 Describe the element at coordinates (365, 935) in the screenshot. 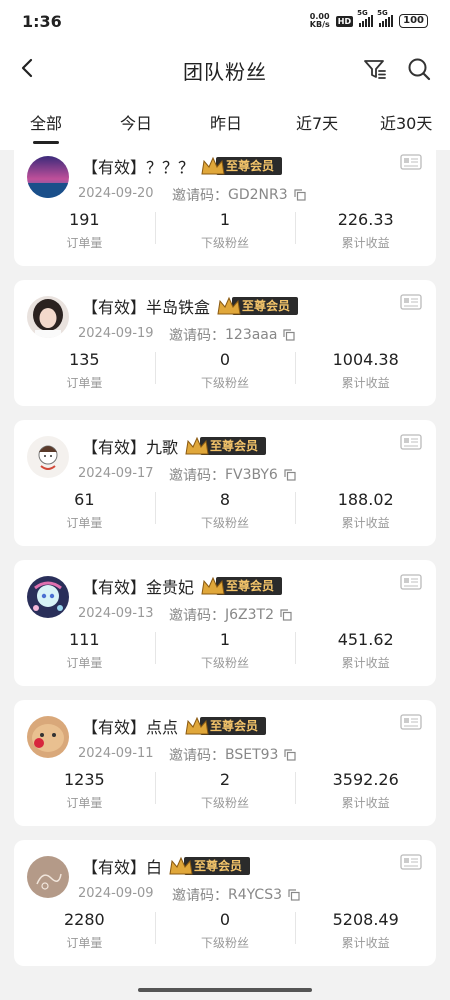

I see `stat-earnings: 5208.49 累计收益` at that location.